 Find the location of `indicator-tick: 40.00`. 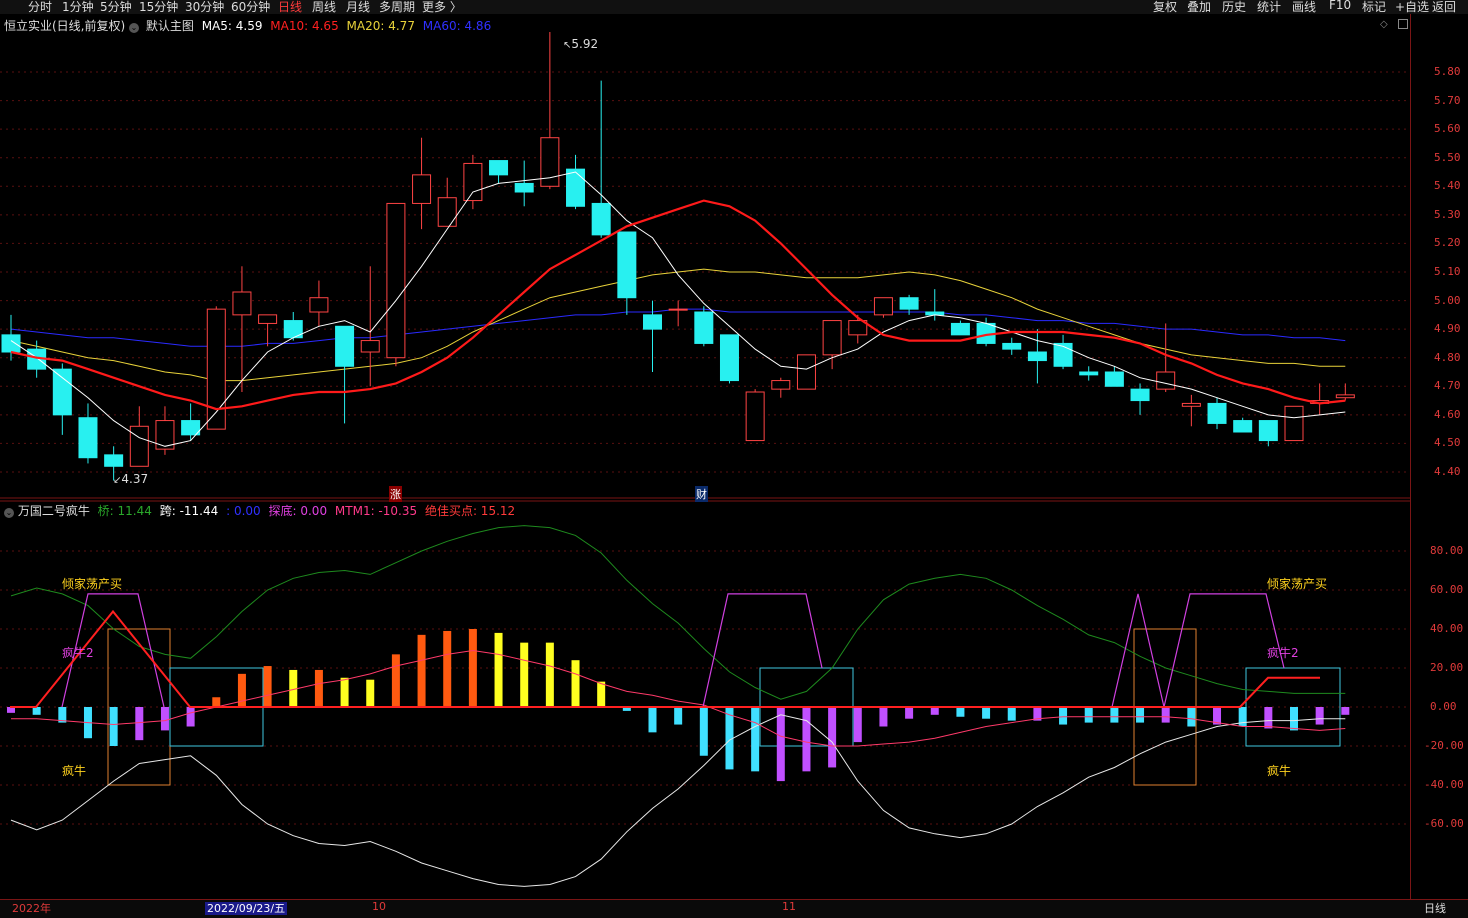

indicator-tick: 40.00 is located at coordinates (1447, 628).